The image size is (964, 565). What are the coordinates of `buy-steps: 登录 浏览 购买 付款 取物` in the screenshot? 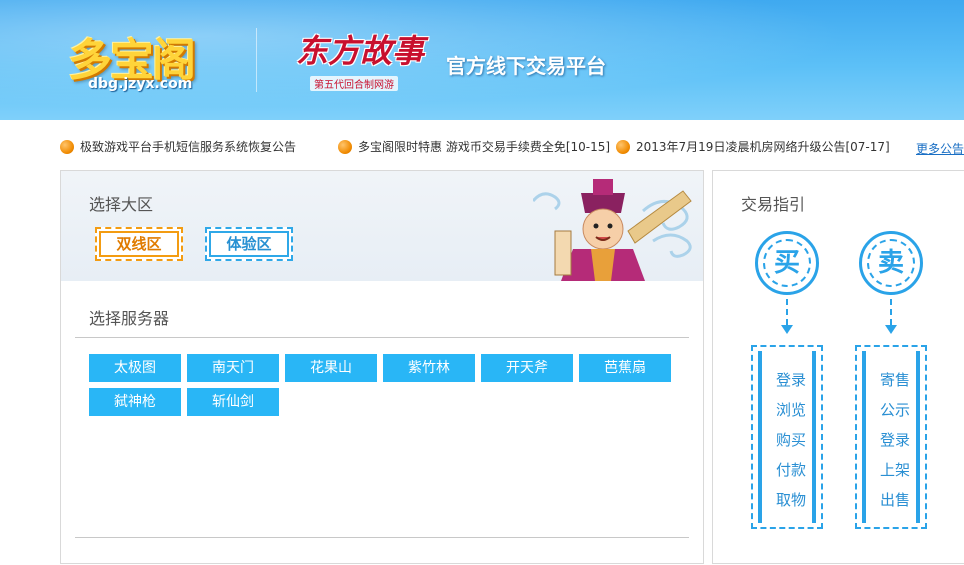 It's located at (787, 437).